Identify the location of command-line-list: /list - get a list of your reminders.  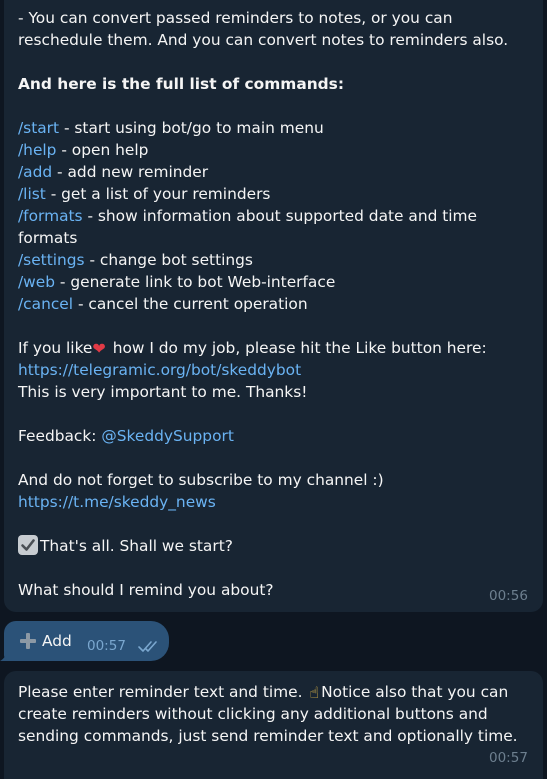
(144, 194).